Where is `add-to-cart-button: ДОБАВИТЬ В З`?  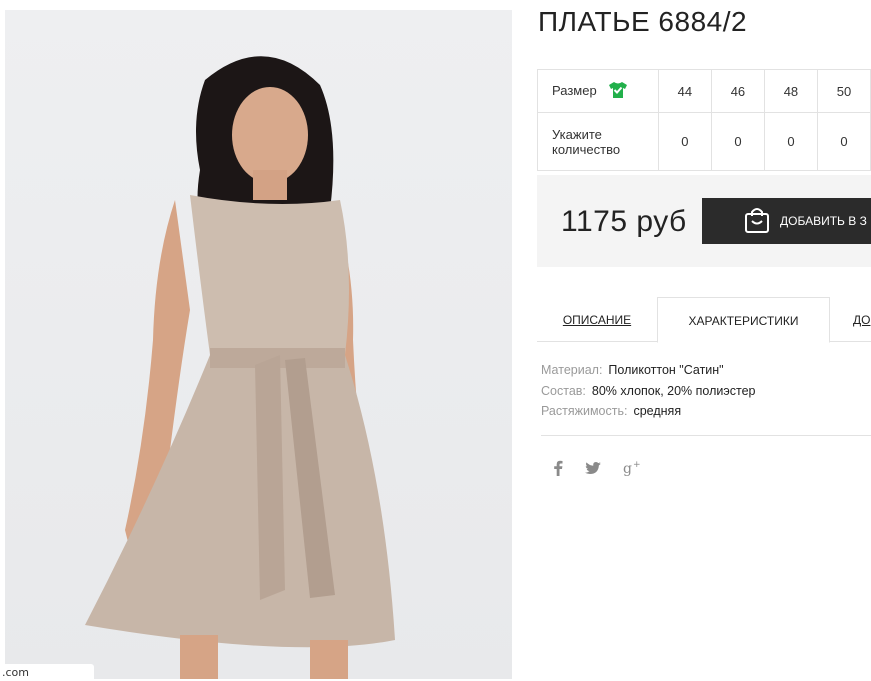
add-to-cart-button: ДОБАВИТЬ В З is located at coordinates (786, 221).